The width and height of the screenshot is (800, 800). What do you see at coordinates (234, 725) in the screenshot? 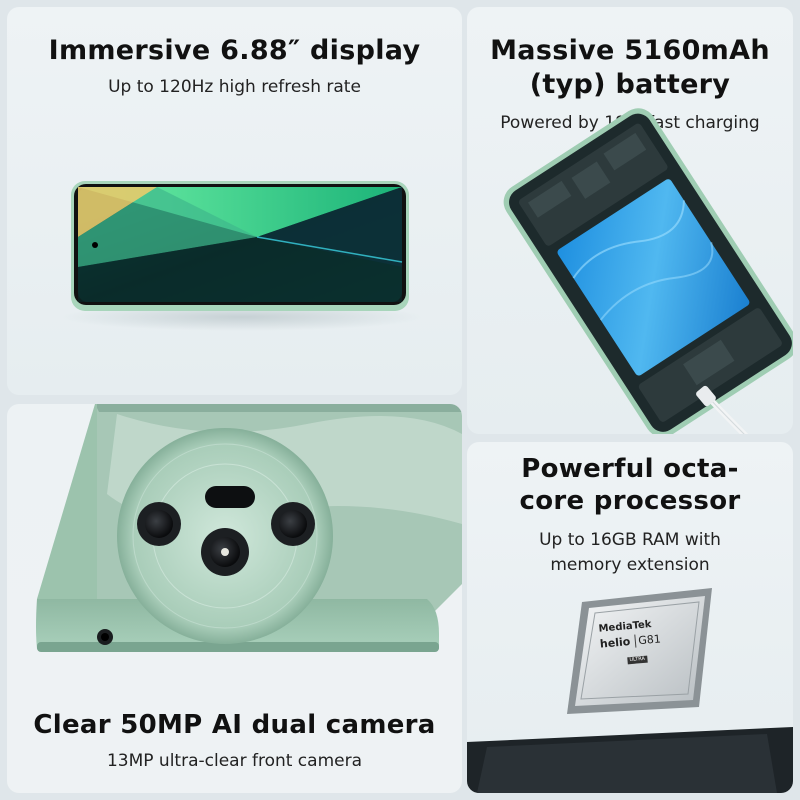
I see `camera-title: Clear 50MP AI dual camera` at bounding box center [234, 725].